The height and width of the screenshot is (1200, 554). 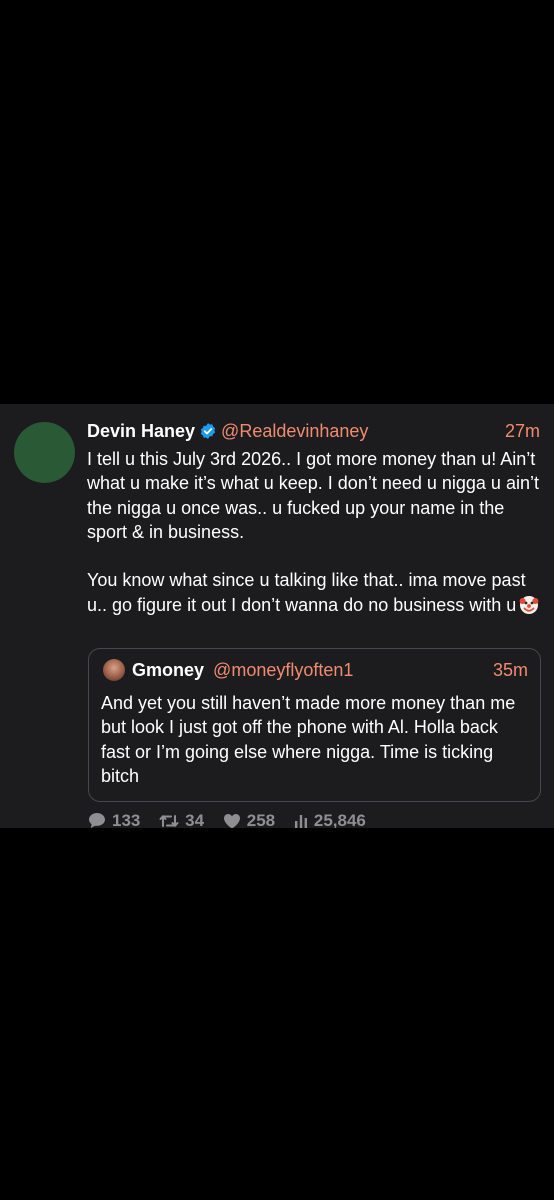 I want to click on views-button: 25,846, so click(x=330, y=819).